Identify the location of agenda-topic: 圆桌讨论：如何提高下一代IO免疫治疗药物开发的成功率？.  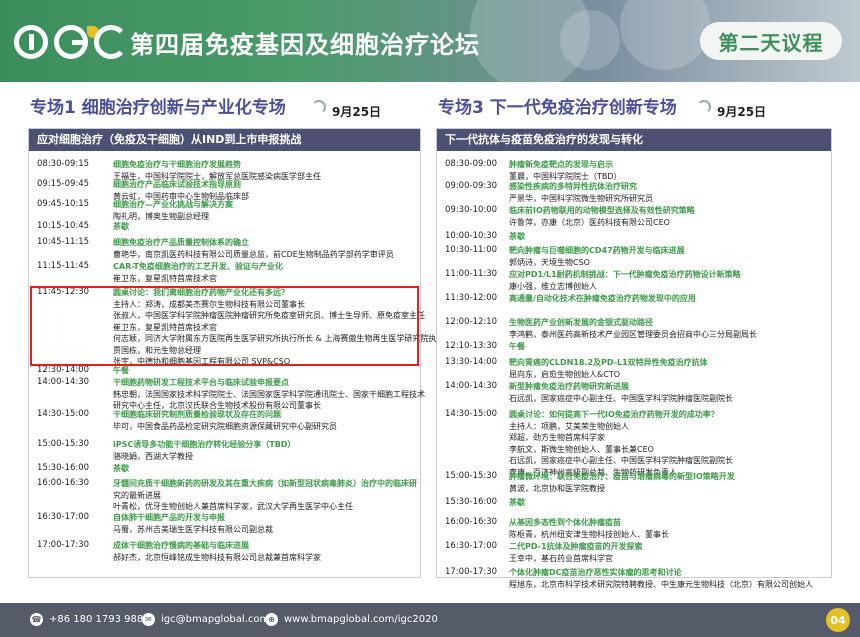
(614, 414).